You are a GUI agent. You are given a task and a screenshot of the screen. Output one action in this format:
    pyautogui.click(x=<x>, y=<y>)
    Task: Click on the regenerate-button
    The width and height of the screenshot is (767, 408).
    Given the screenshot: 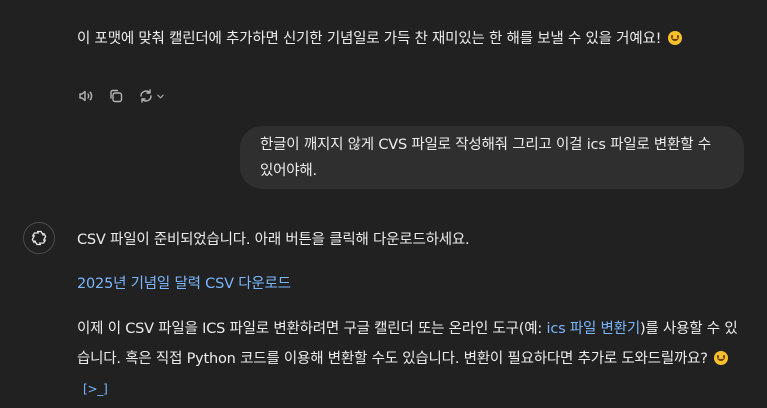 What is the action you would take?
    pyautogui.click(x=152, y=96)
    